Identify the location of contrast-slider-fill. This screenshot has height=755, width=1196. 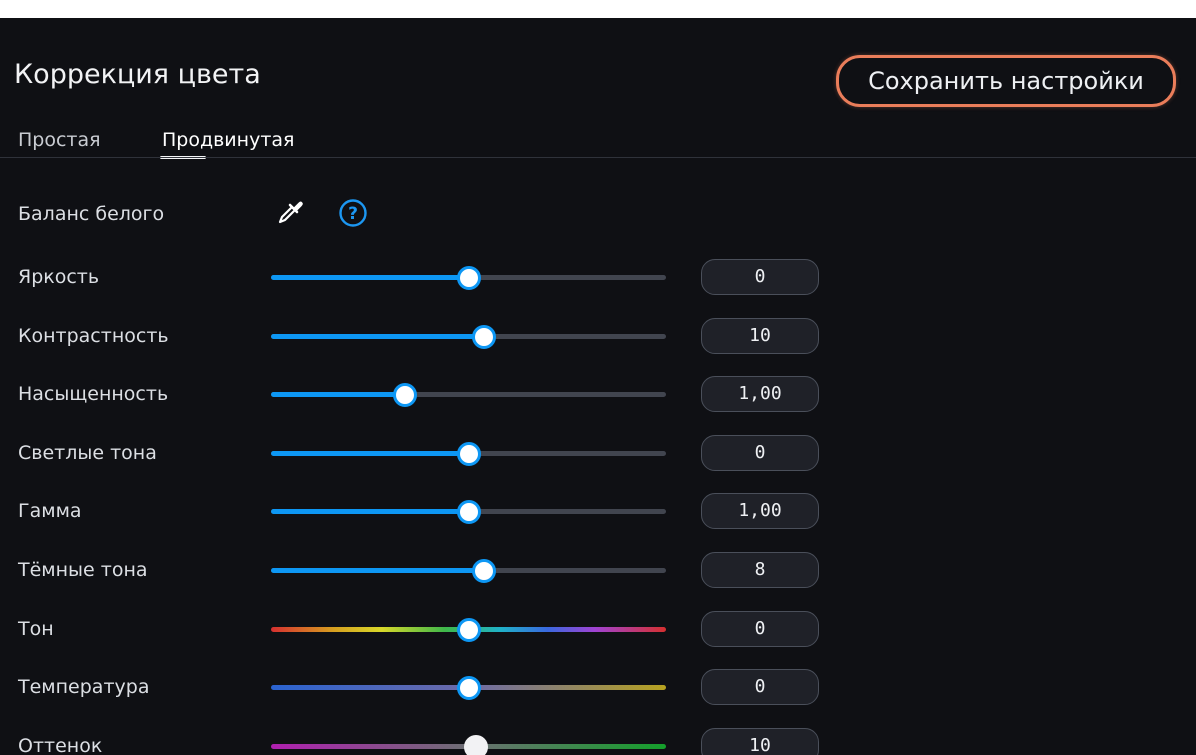
(378, 336).